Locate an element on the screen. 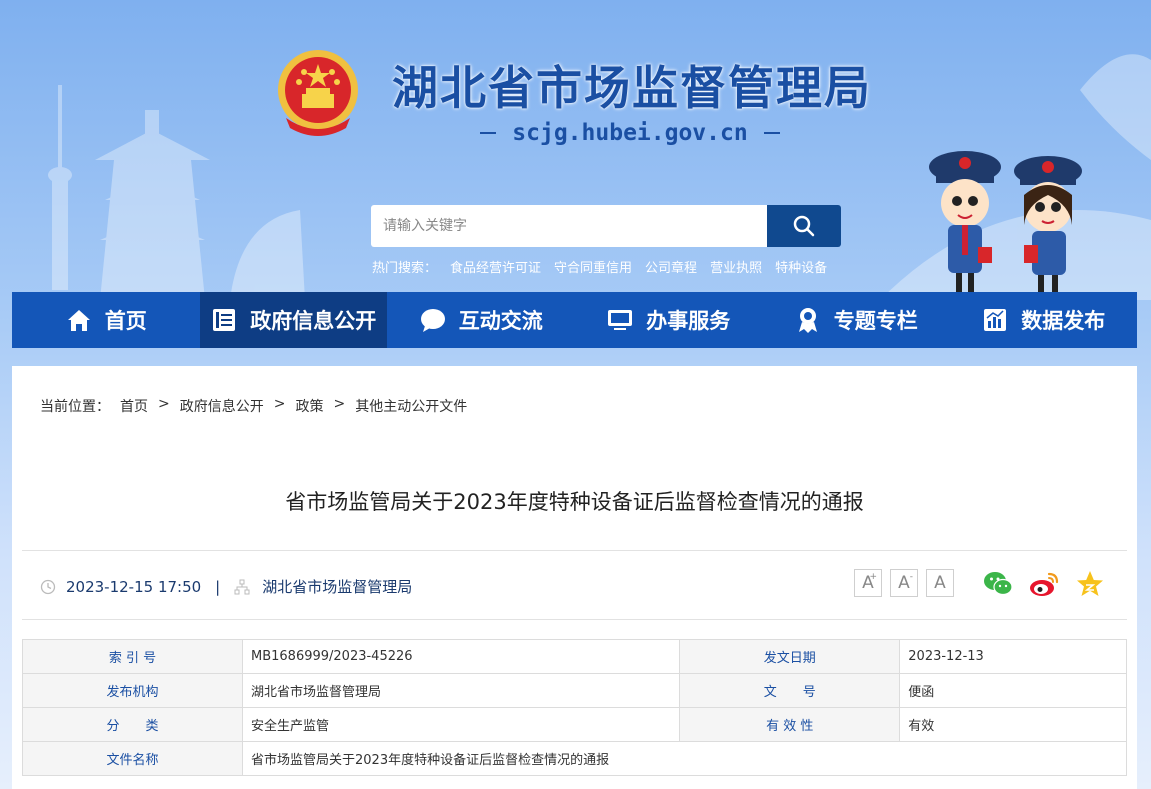  nav-item-special: 专题专栏 is located at coordinates (856, 320).